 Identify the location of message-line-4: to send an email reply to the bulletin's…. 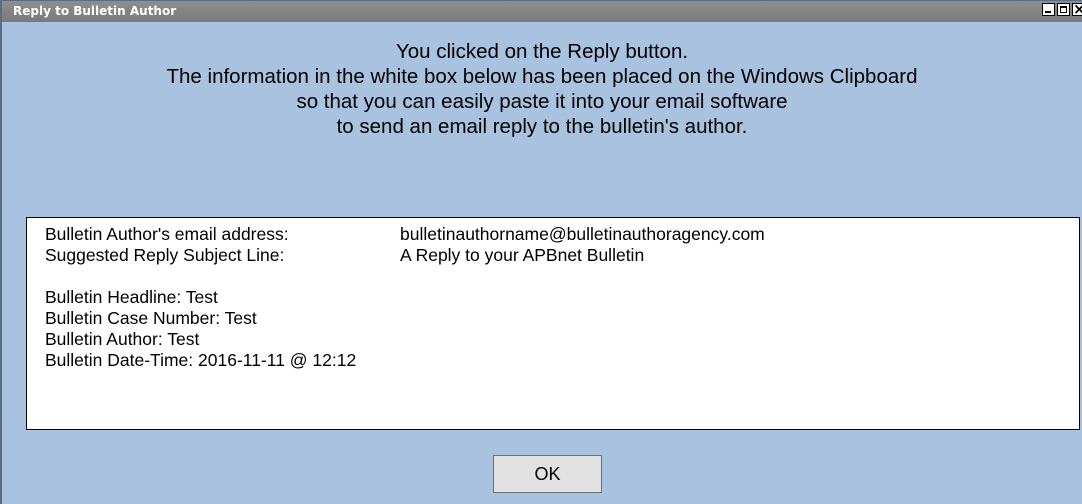
(542, 126).